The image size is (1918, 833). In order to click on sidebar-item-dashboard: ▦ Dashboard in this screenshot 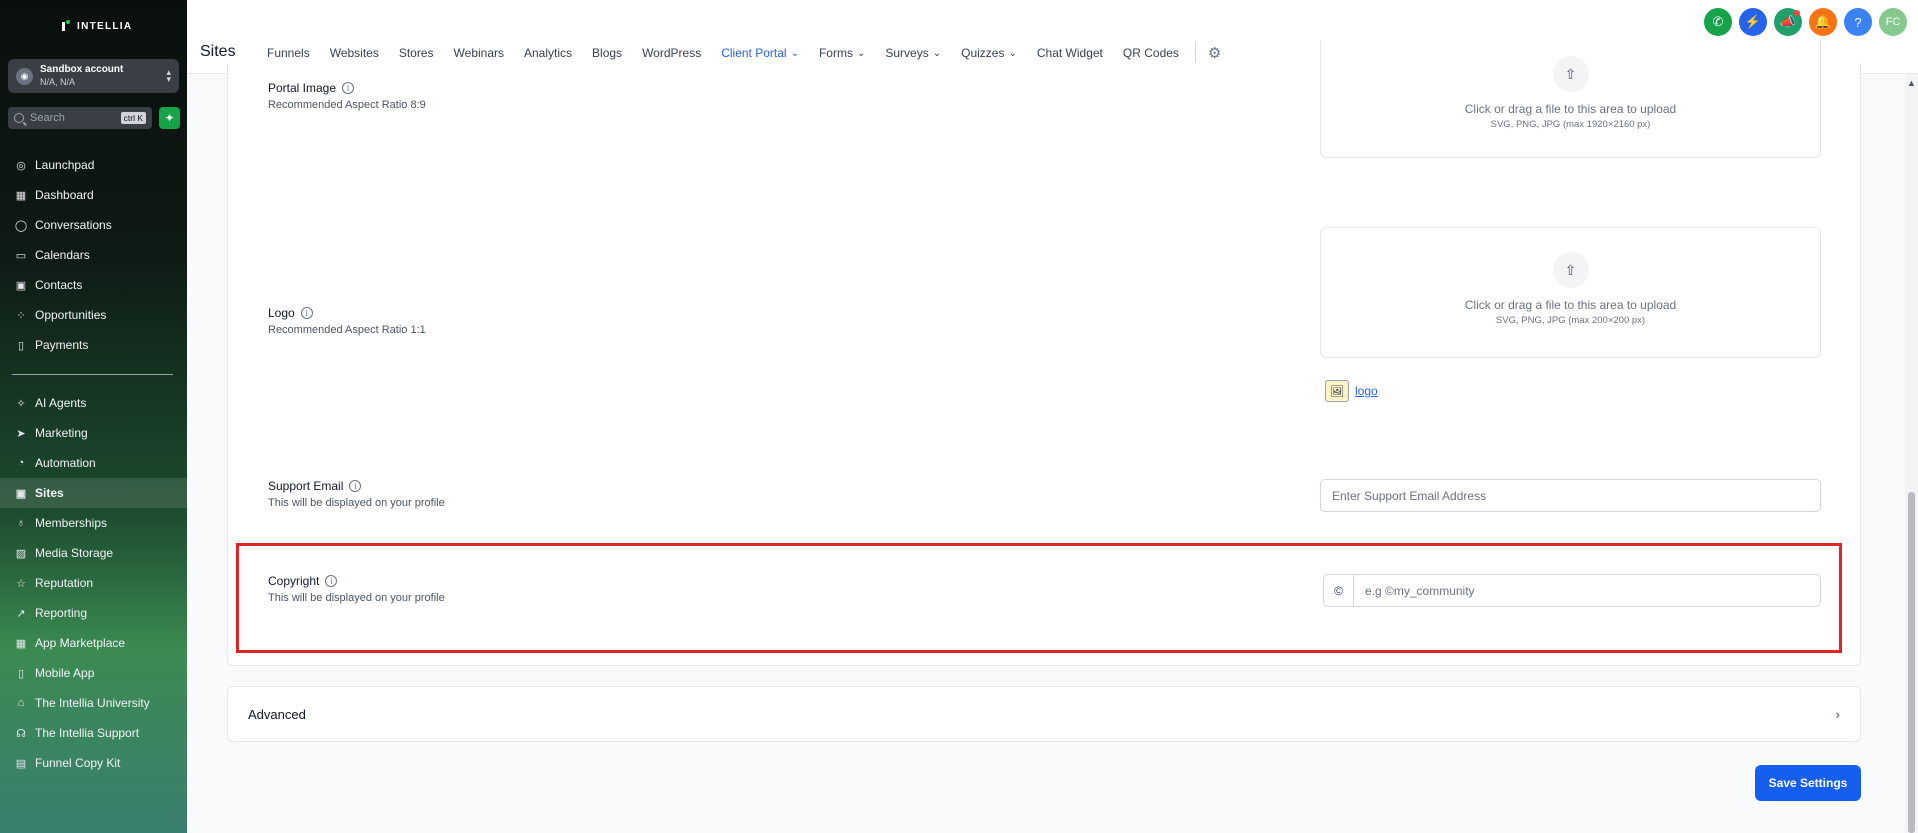, I will do `click(93, 195)`.